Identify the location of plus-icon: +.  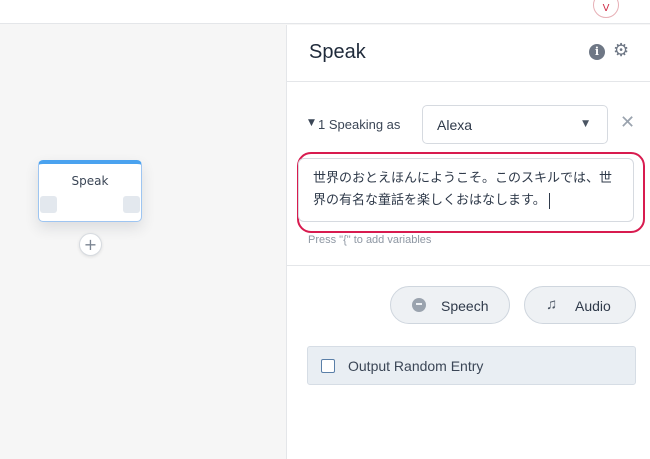
(90, 244).